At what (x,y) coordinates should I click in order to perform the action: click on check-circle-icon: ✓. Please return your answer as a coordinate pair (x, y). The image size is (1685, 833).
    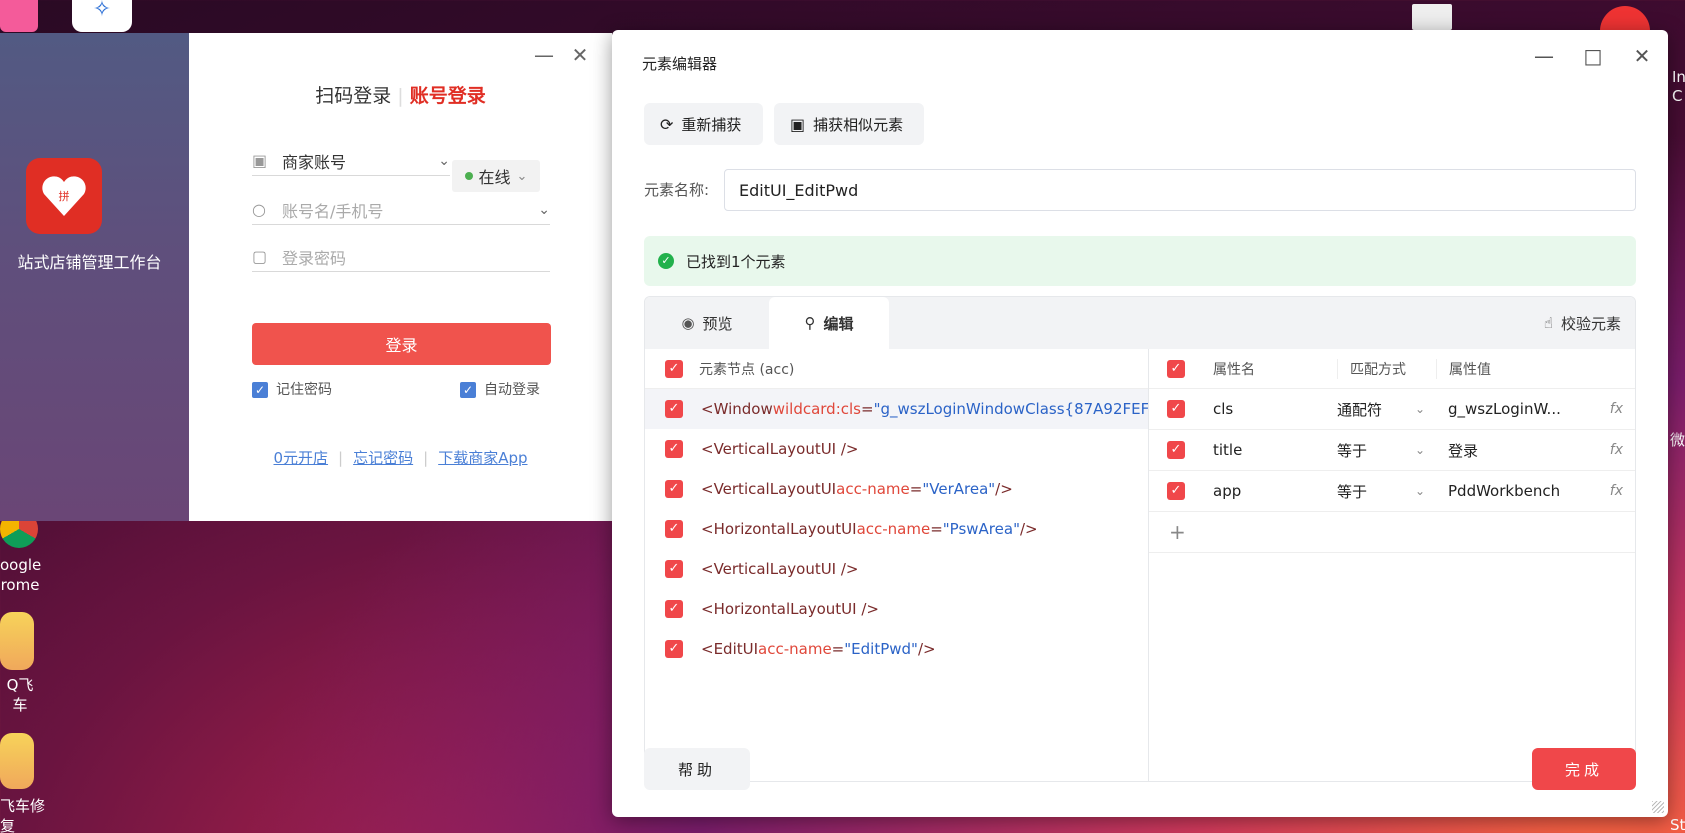
    Looking at the image, I should click on (666, 261).